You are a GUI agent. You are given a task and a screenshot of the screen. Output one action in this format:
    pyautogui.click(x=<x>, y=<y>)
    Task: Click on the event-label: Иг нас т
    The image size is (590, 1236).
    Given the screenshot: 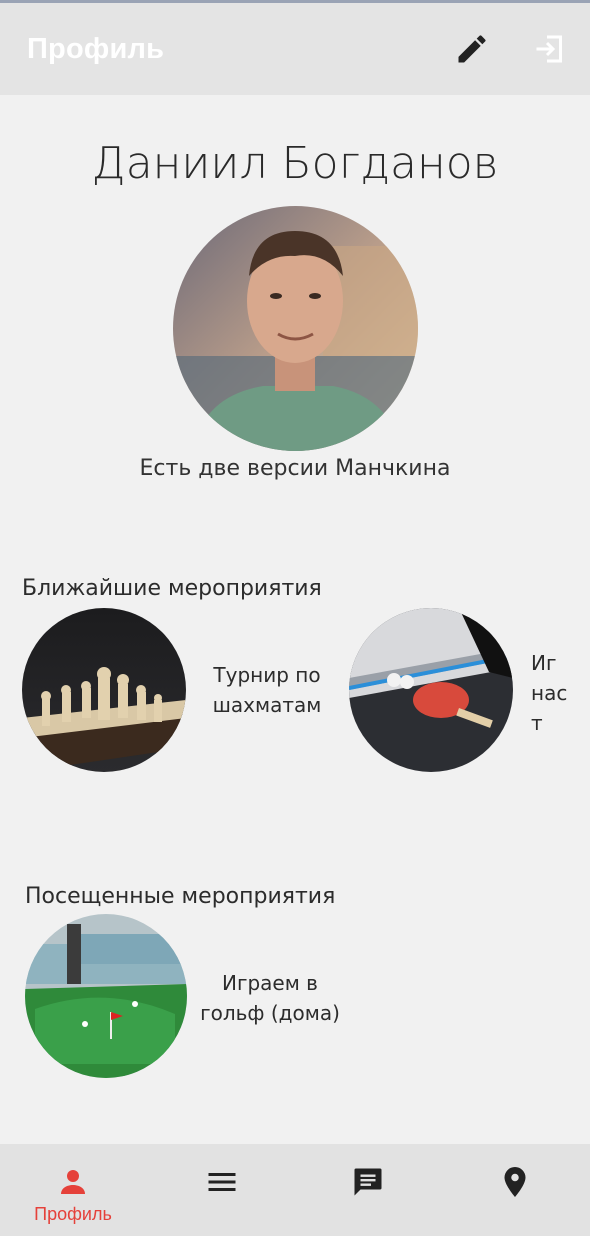 What is the action you would take?
    pyautogui.click(x=549, y=693)
    